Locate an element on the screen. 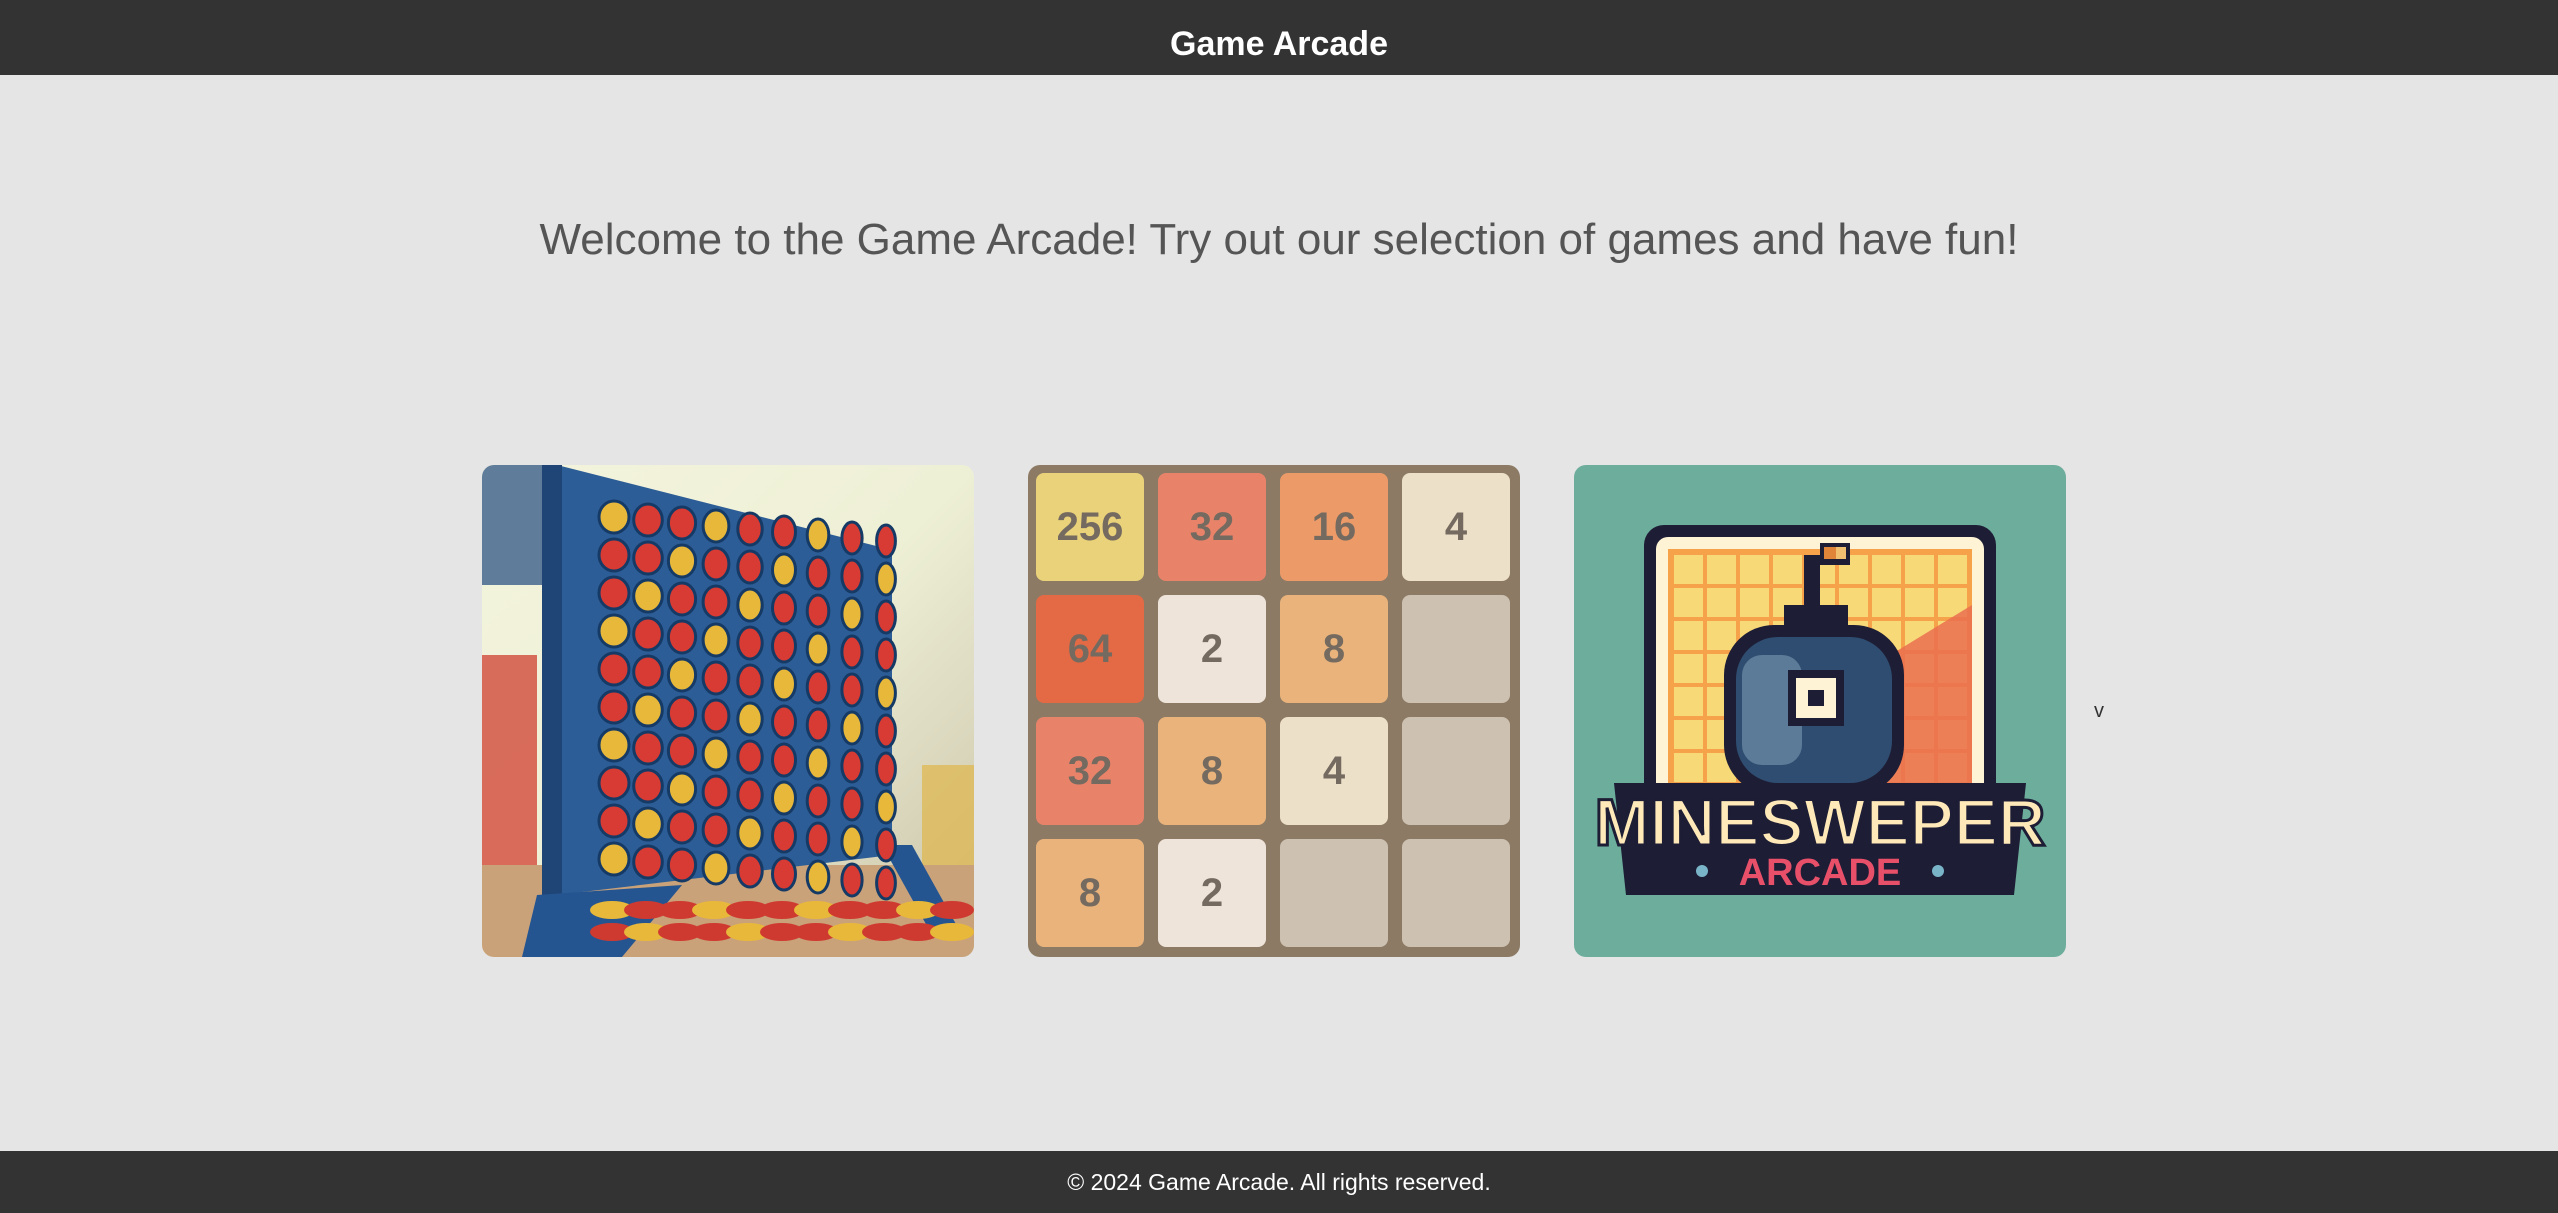 The width and height of the screenshot is (2558, 1213). game-card-2048: 256 32 16 4 64 2 8 32 8 4 8 2 is located at coordinates (1274, 711).